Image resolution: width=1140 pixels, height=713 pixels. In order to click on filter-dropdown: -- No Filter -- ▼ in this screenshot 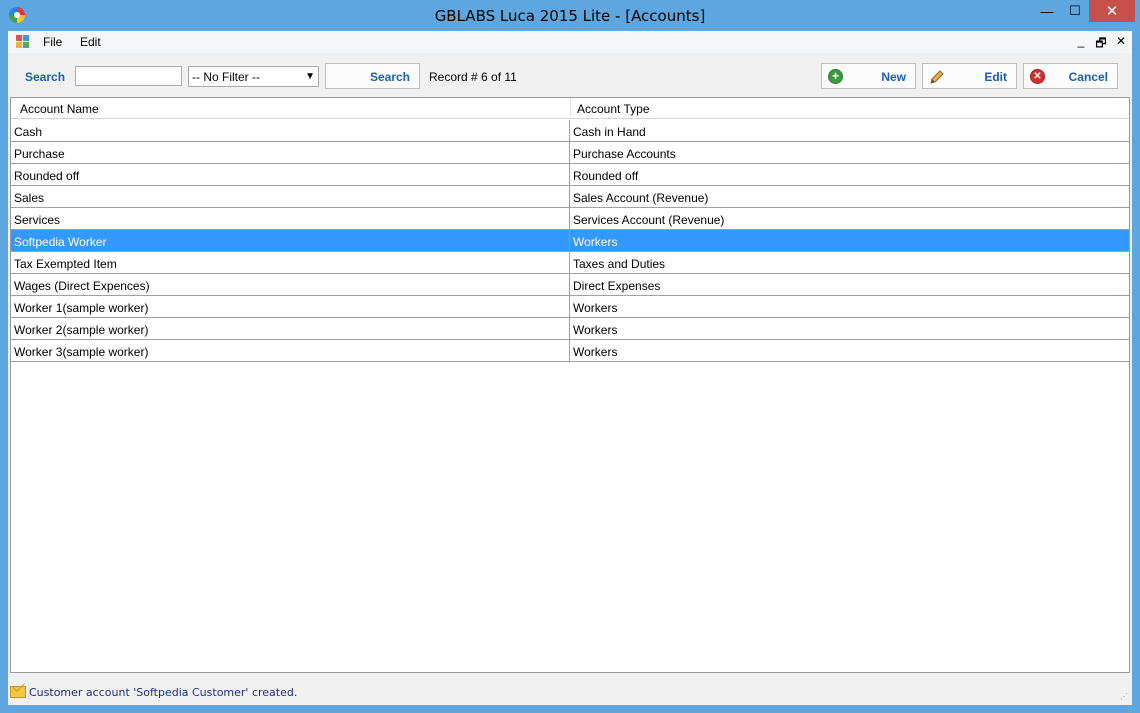, I will do `click(253, 76)`.